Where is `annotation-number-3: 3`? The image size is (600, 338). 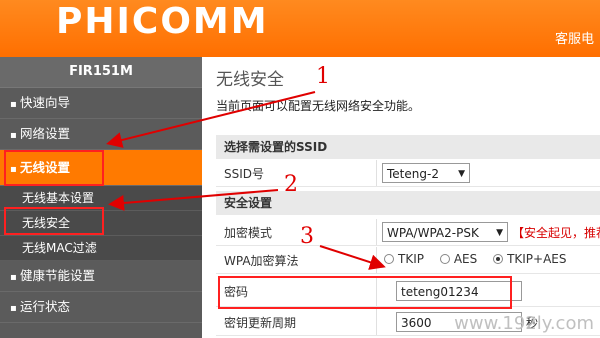 annotation-number-3: 3 is located at coordinates (307, 236).